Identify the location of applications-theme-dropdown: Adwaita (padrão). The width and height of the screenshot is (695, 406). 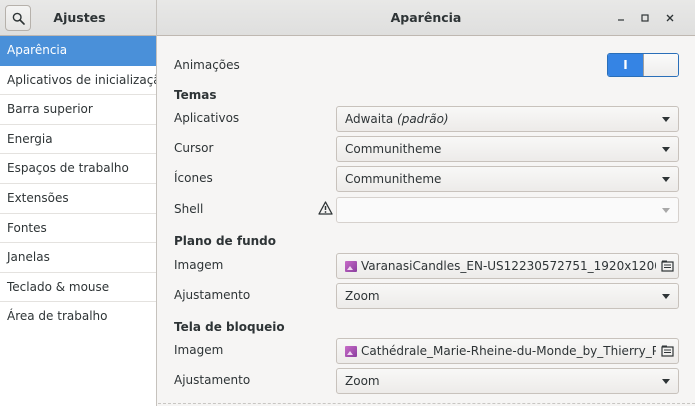
(507, 119).